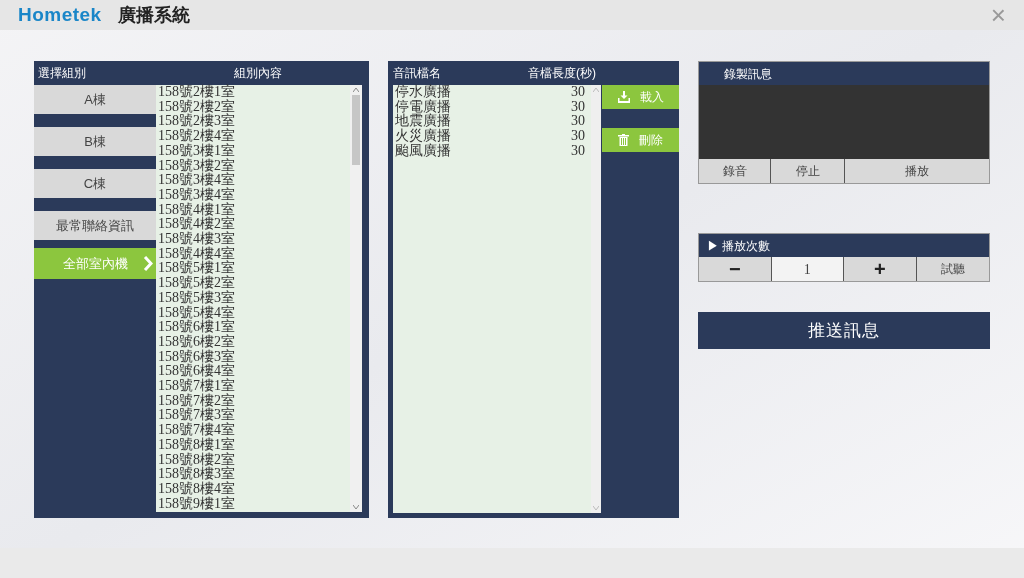  Describe the element at coordinates (196, 136) in the screenshot. I see `member-item: 158號2樓4室` at that location.